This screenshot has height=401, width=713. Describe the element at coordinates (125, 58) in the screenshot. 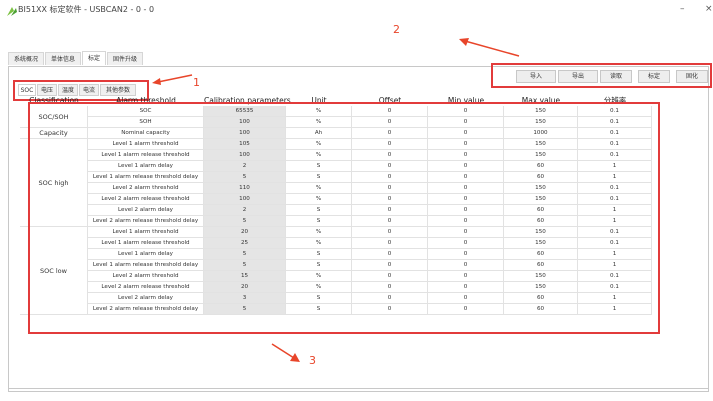

I see `tab-firmware-upgrade: 固件升级` at that location.